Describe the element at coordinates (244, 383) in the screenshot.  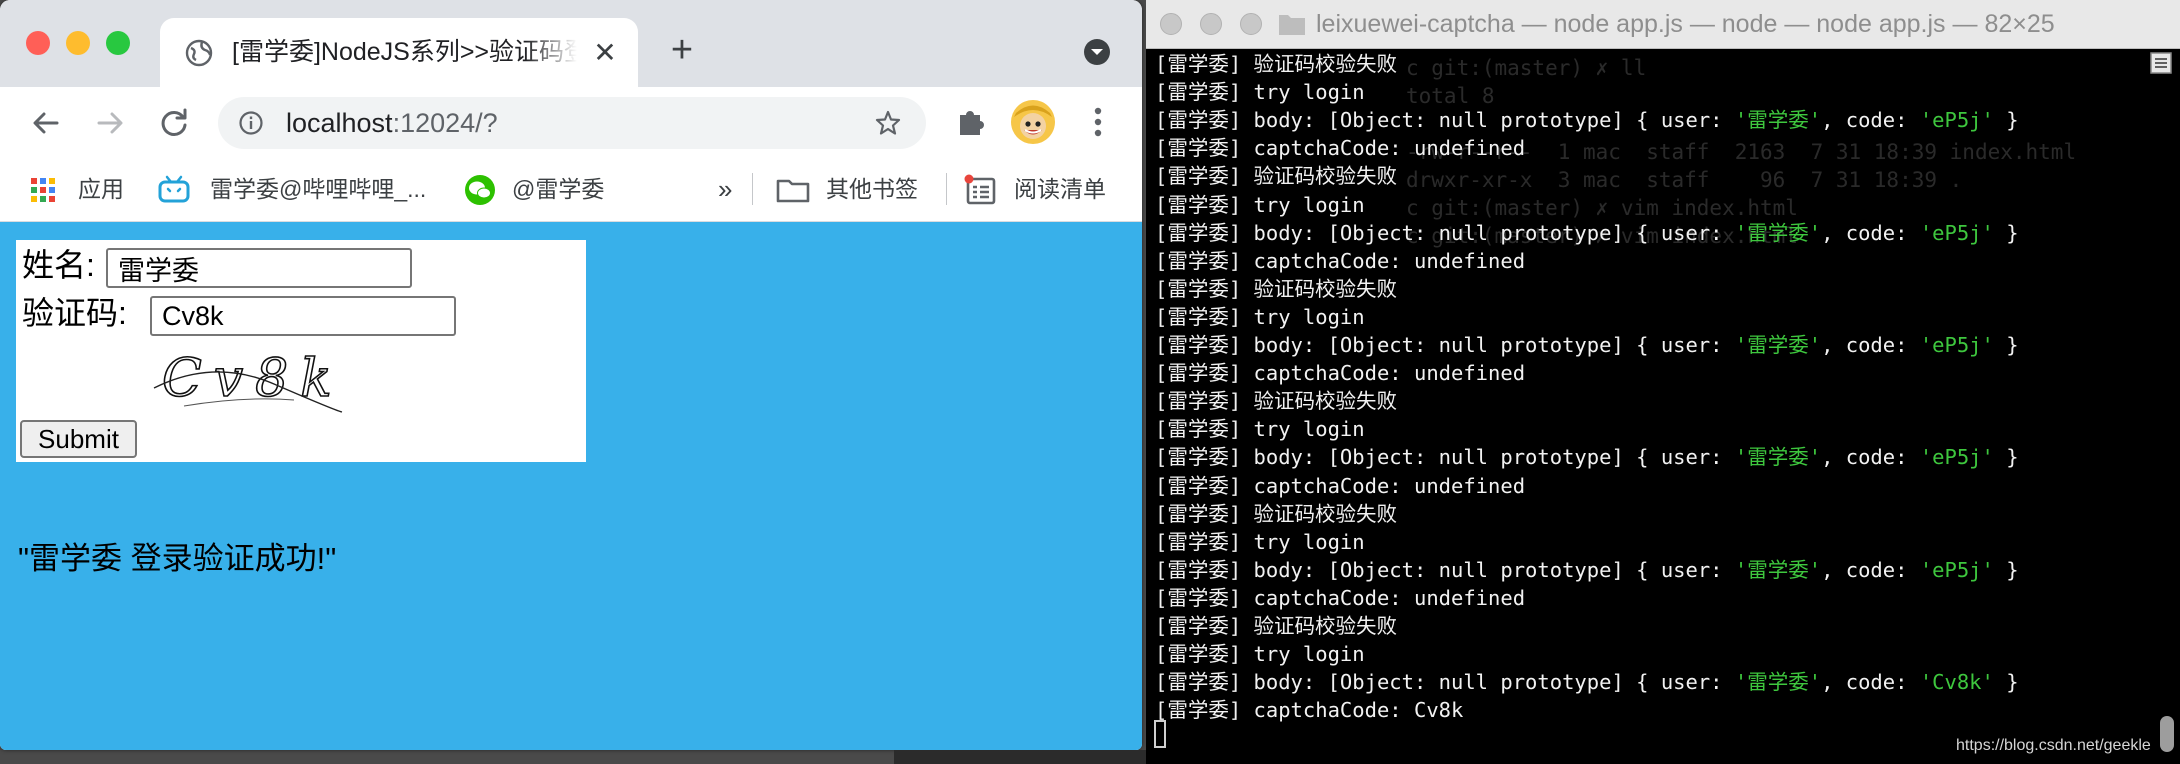
I see `captcha-image: Cv8k` at that location.